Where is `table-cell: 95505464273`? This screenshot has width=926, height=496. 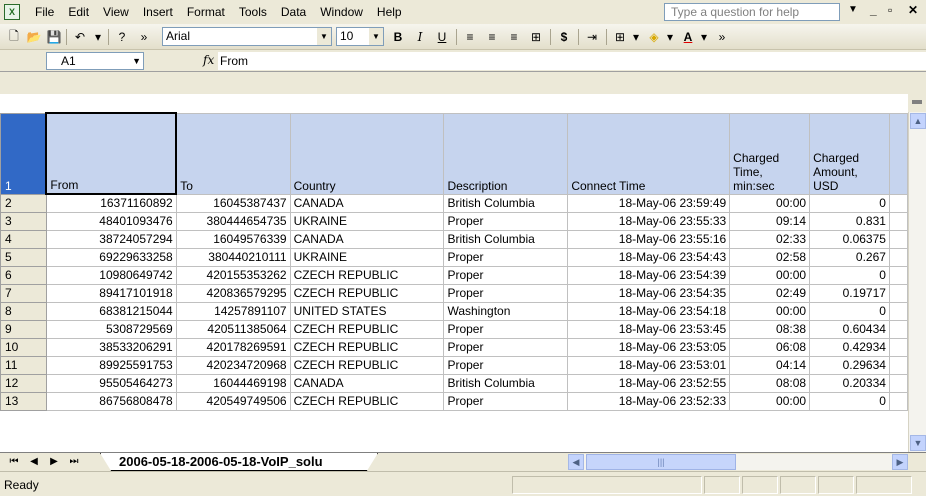
table-cell: 95505464273 is located at coordinates (111, 383).